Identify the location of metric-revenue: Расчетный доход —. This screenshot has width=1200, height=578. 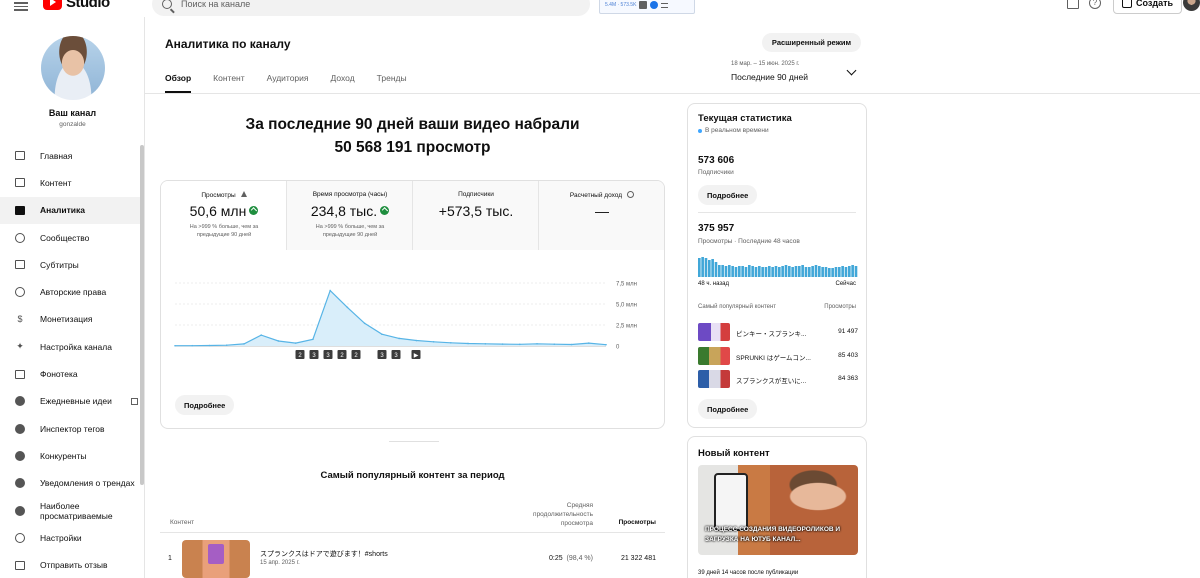
(601, 215).